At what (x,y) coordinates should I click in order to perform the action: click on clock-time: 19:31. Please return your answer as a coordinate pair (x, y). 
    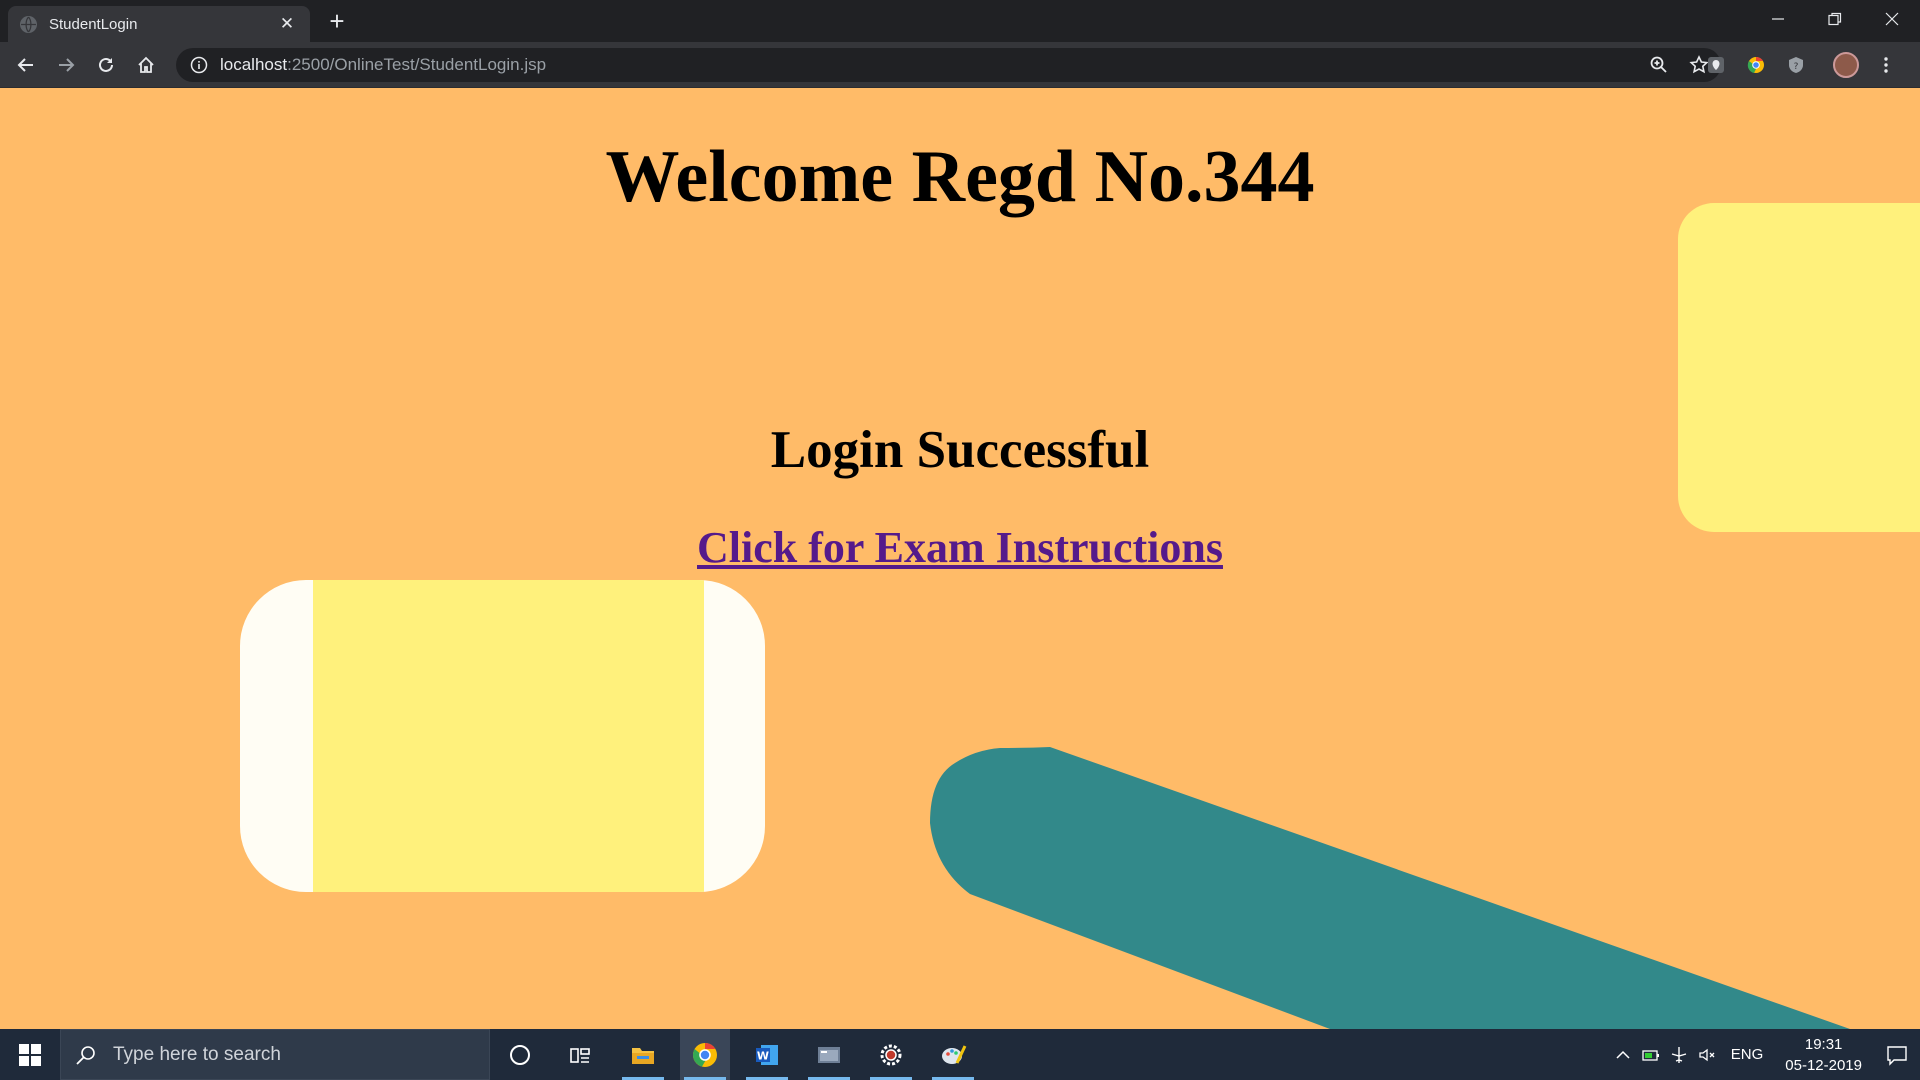
    Looking at the image, I should click on (1823, 1044).